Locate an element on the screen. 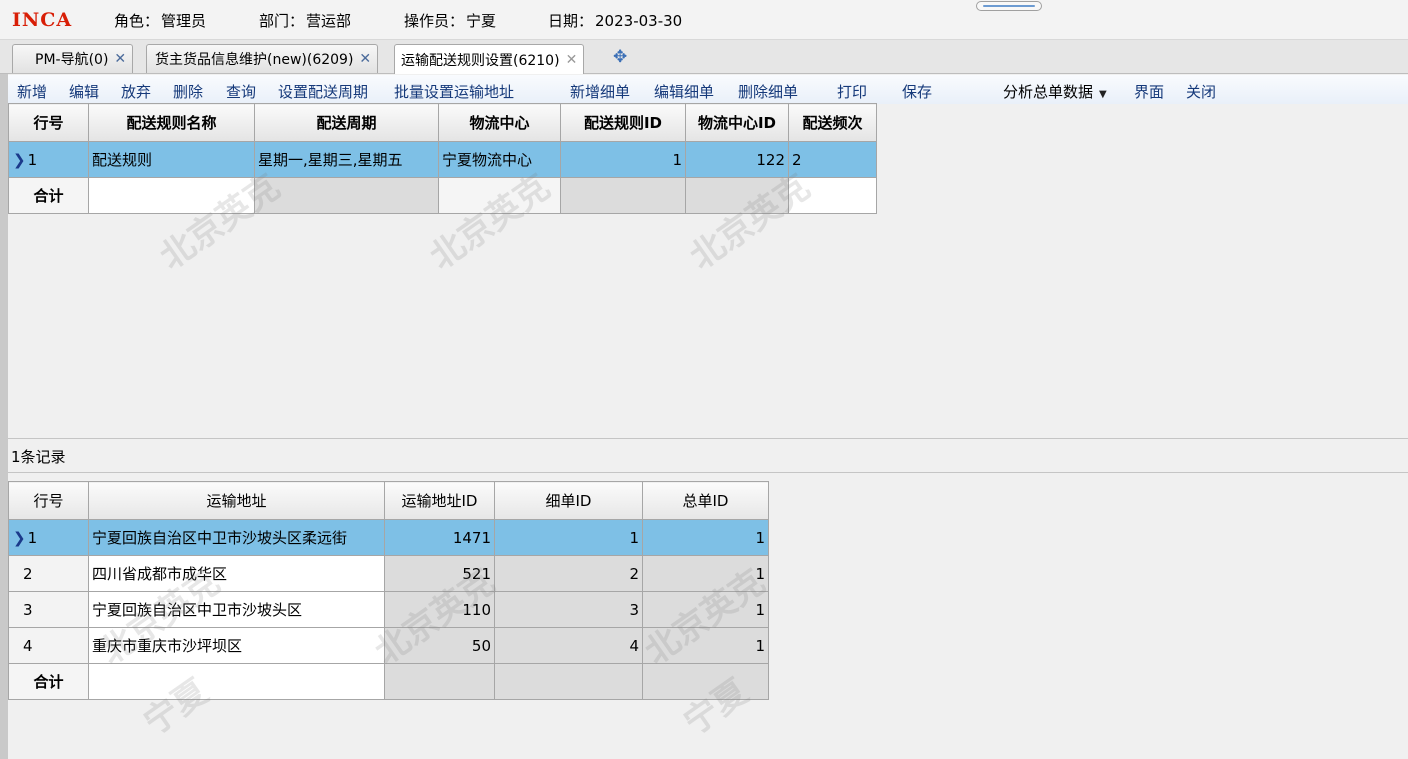  rule-id-cell: 1 is located at coordinates (623, 159).